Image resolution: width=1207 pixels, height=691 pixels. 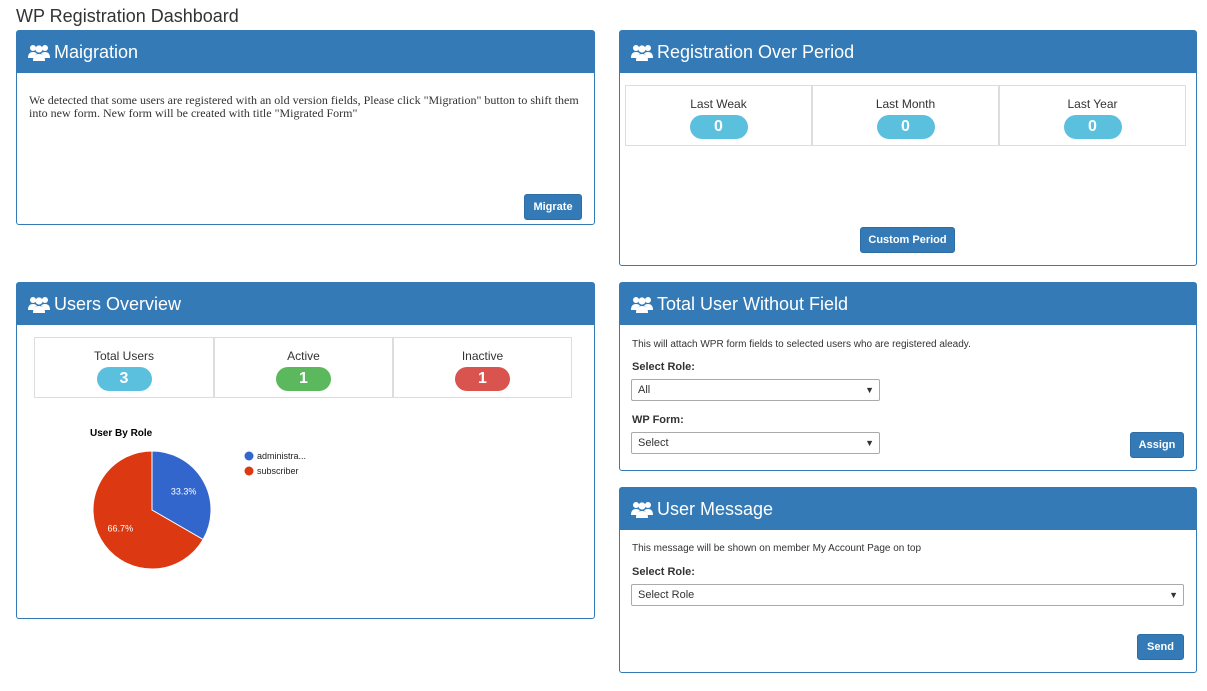 I want to click on page-title: WP Registration Dashboard, so click(x=127, y=16).